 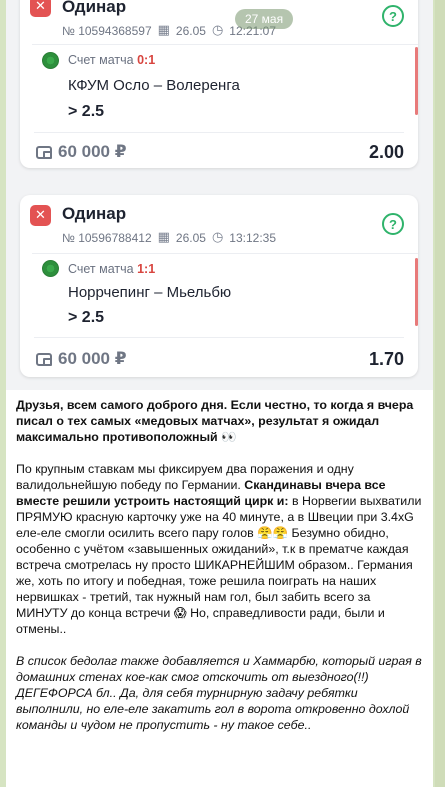 What do you see at coordinates (107, 30) in the screenshot?
I see `bet-number: № 10594368597` at bounding box center [107, 30].